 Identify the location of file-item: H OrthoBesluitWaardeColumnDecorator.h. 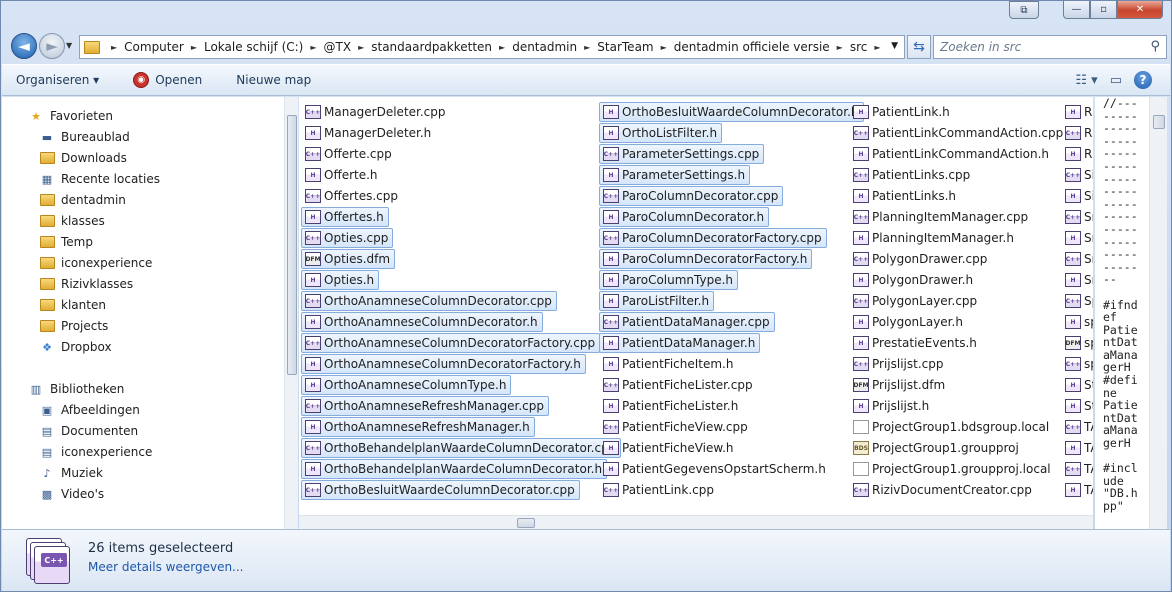
(731, 112).